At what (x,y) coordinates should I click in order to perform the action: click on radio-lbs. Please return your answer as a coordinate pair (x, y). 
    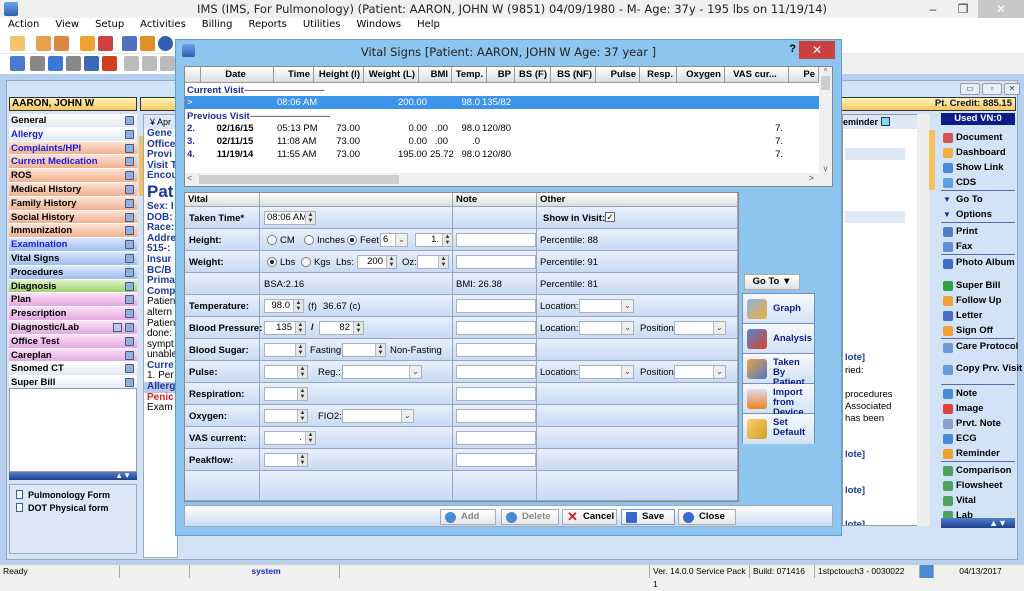
    Looking at the image, I should click on (272, 262).